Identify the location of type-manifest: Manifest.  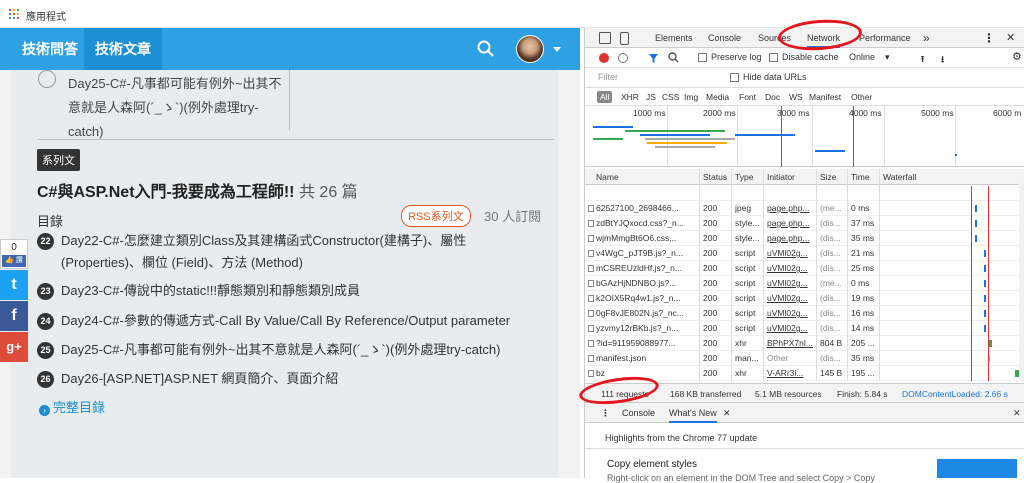
(825, 97).